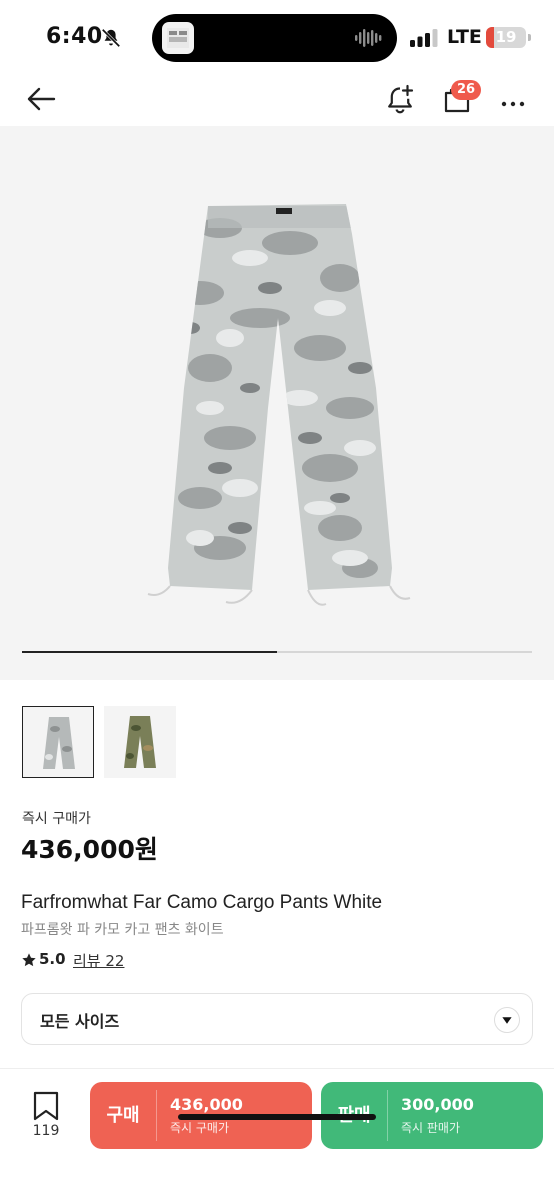 The image size is (554, 1200). Describe the element at coordinates (507, 1020) in the screenshot. I see `chevron-down-icon` at that location.